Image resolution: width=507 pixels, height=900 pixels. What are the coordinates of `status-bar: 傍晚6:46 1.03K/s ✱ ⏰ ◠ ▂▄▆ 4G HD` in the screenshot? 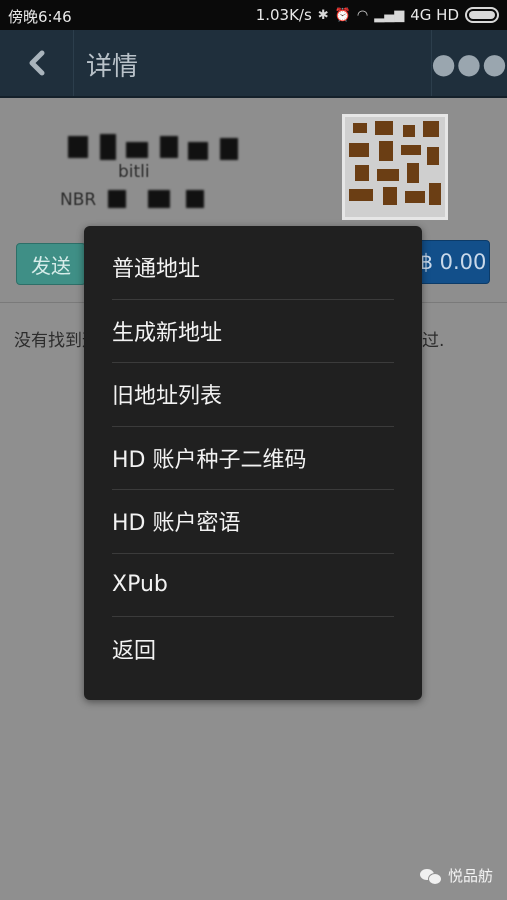 It's located at (253, 15).